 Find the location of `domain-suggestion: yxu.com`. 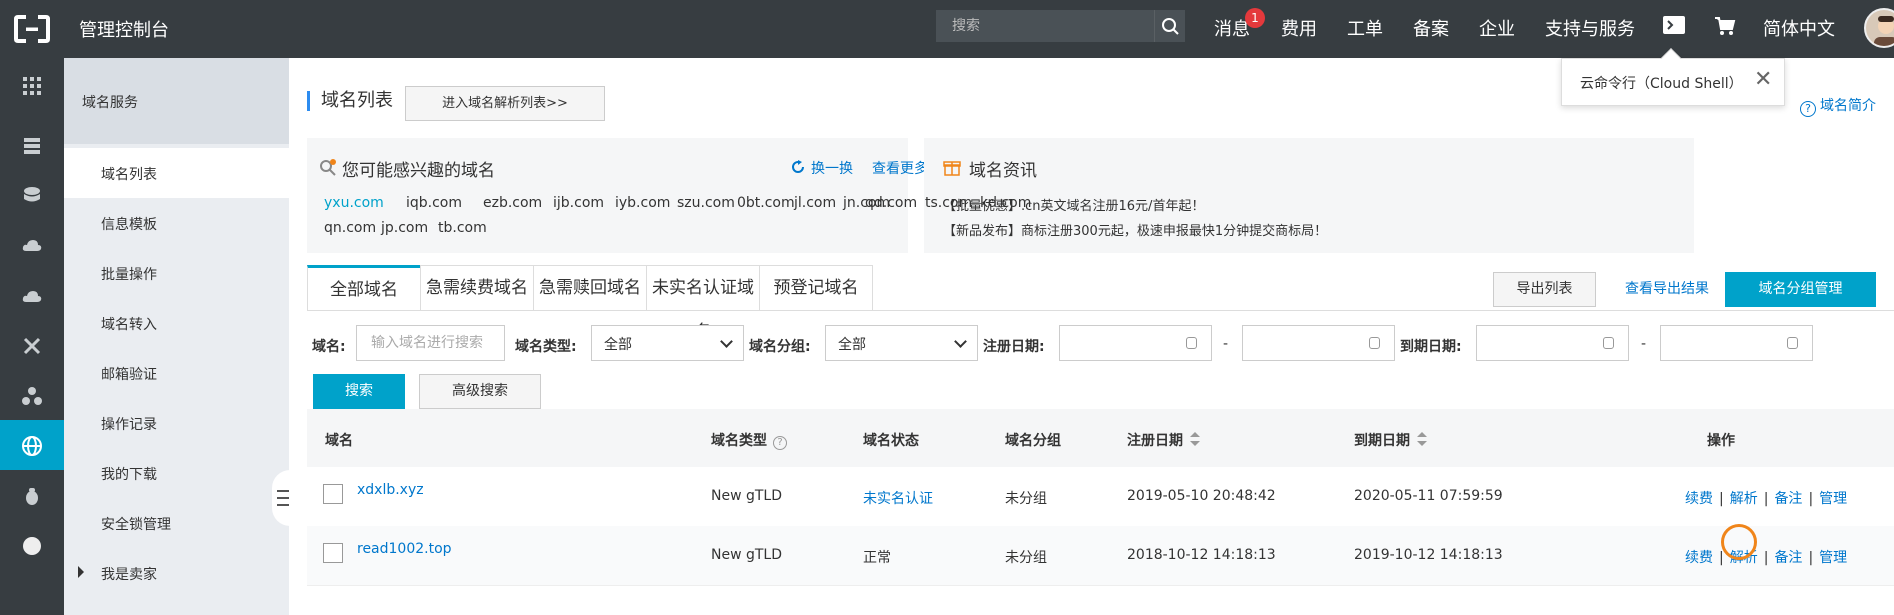

domain-suggestion: yxu.com is located at coordinates (354, 203).